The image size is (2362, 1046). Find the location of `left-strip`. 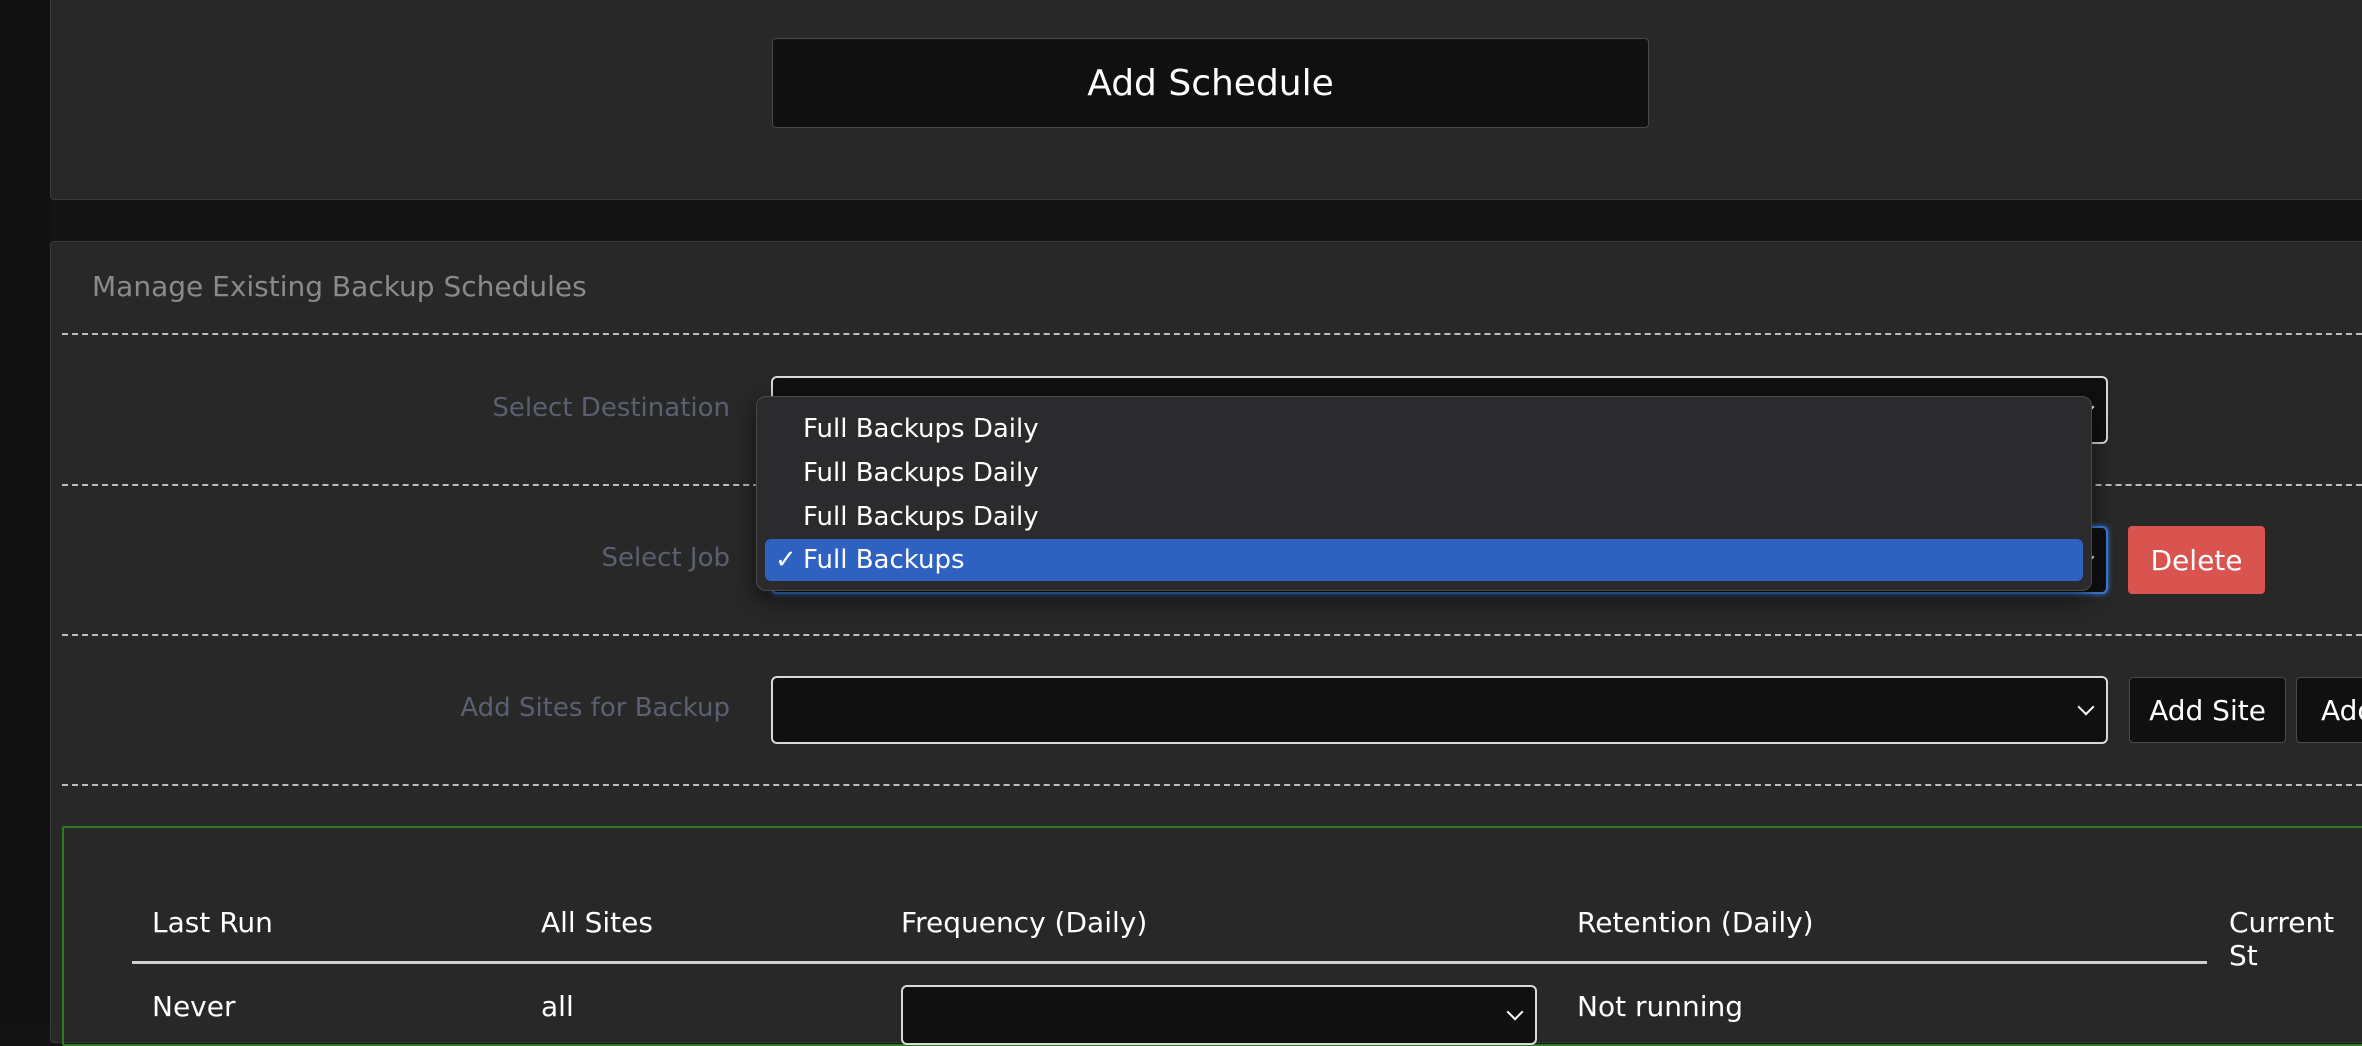

left-strip is located at coordinates (25, 512).